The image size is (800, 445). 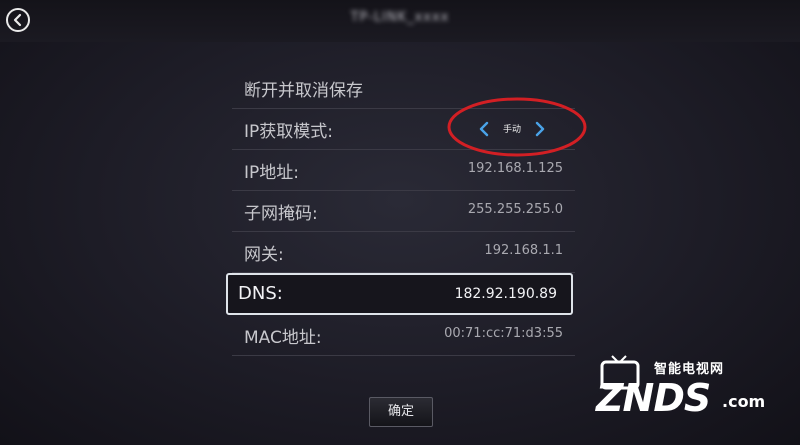 I want to click on ip-mode-row: IP获取模式: 手动, so click(x=403, y=129).